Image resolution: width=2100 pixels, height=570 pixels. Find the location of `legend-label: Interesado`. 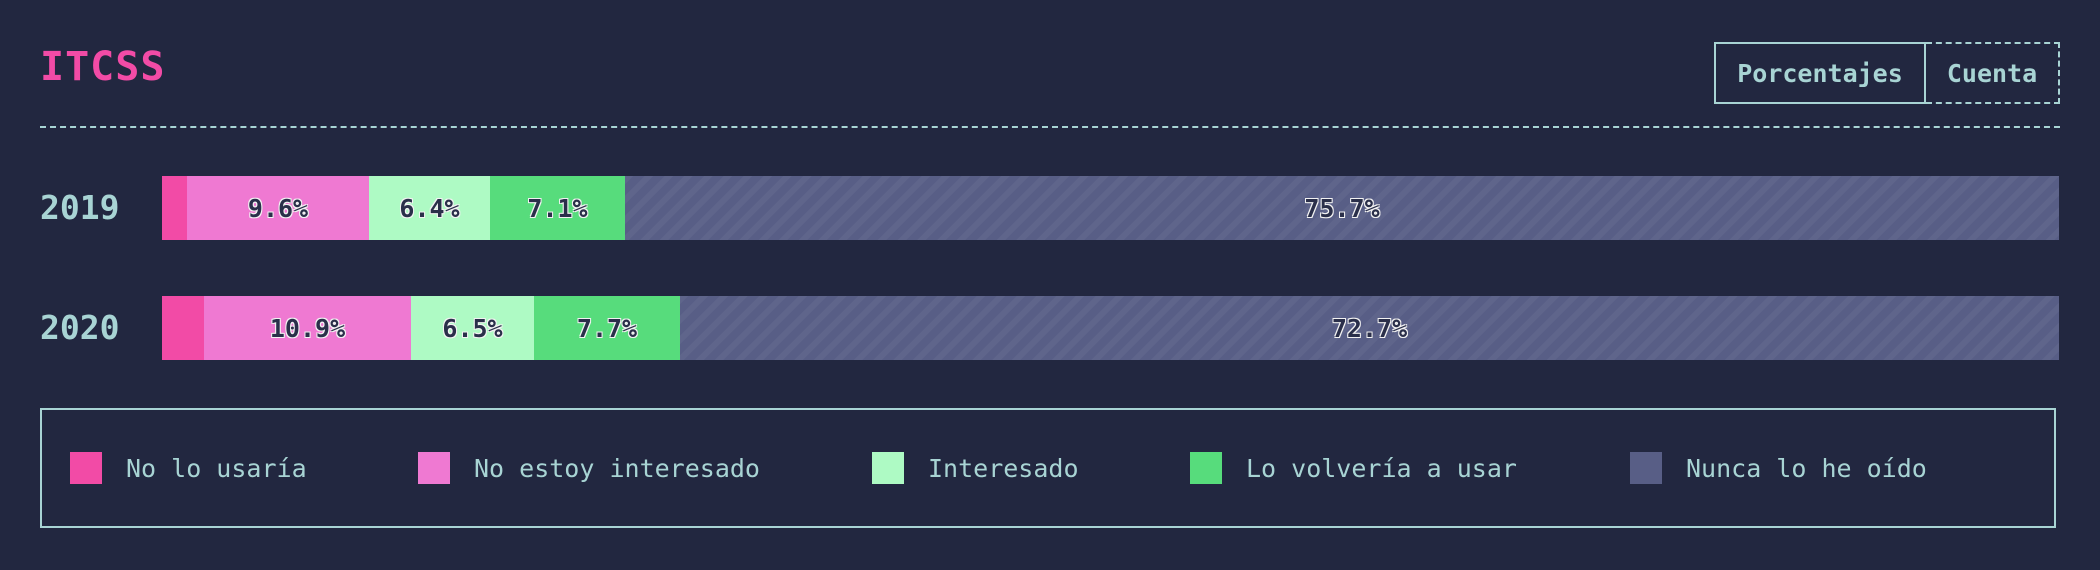

legend-label: Interesado is located at coordinates (1003, 468).